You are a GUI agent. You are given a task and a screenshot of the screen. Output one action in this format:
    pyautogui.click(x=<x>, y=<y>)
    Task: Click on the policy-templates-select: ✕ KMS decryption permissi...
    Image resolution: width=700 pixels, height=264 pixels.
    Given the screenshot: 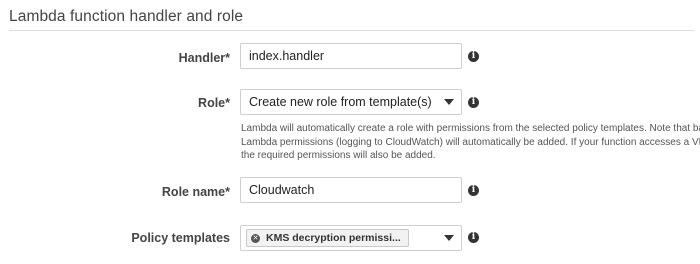 What is the action you would take?
    pyautogui.click(x=351, y=238)
    